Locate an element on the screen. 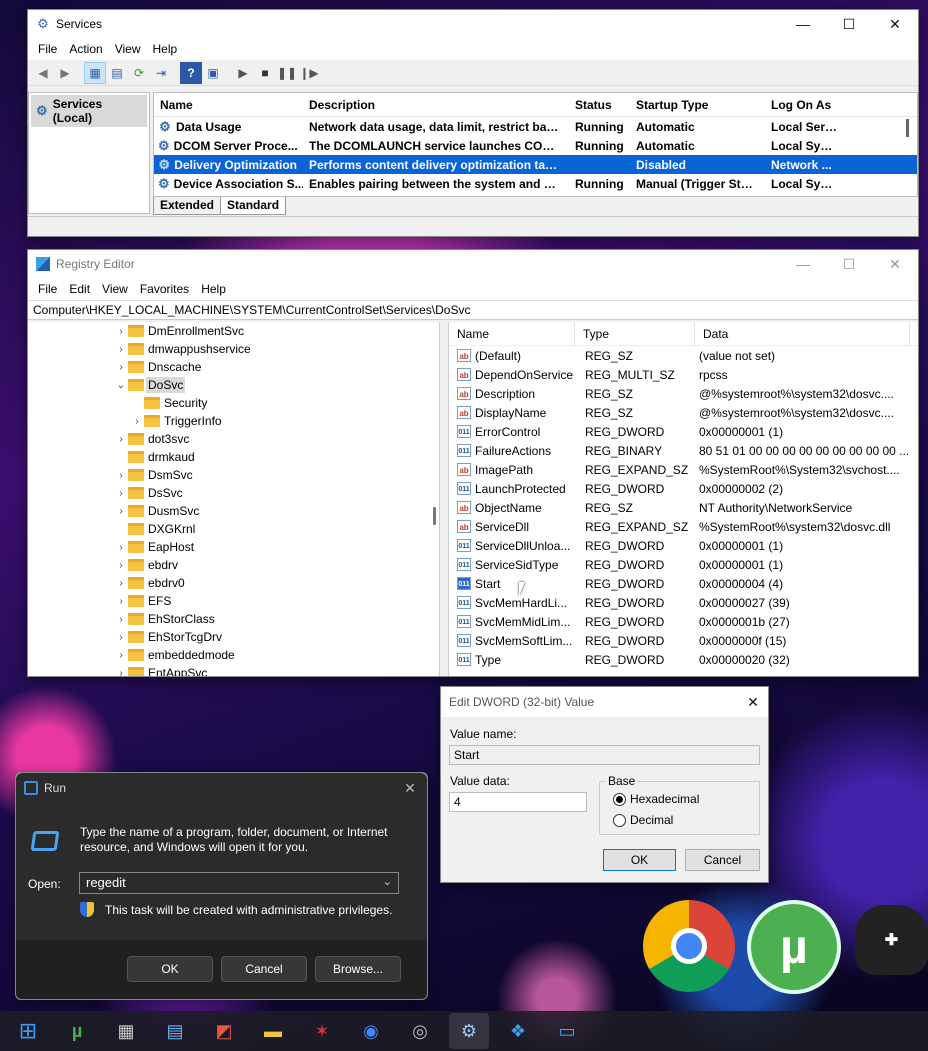  tree-item: ⌄ DoSvc is located at coordinates (233, 385).